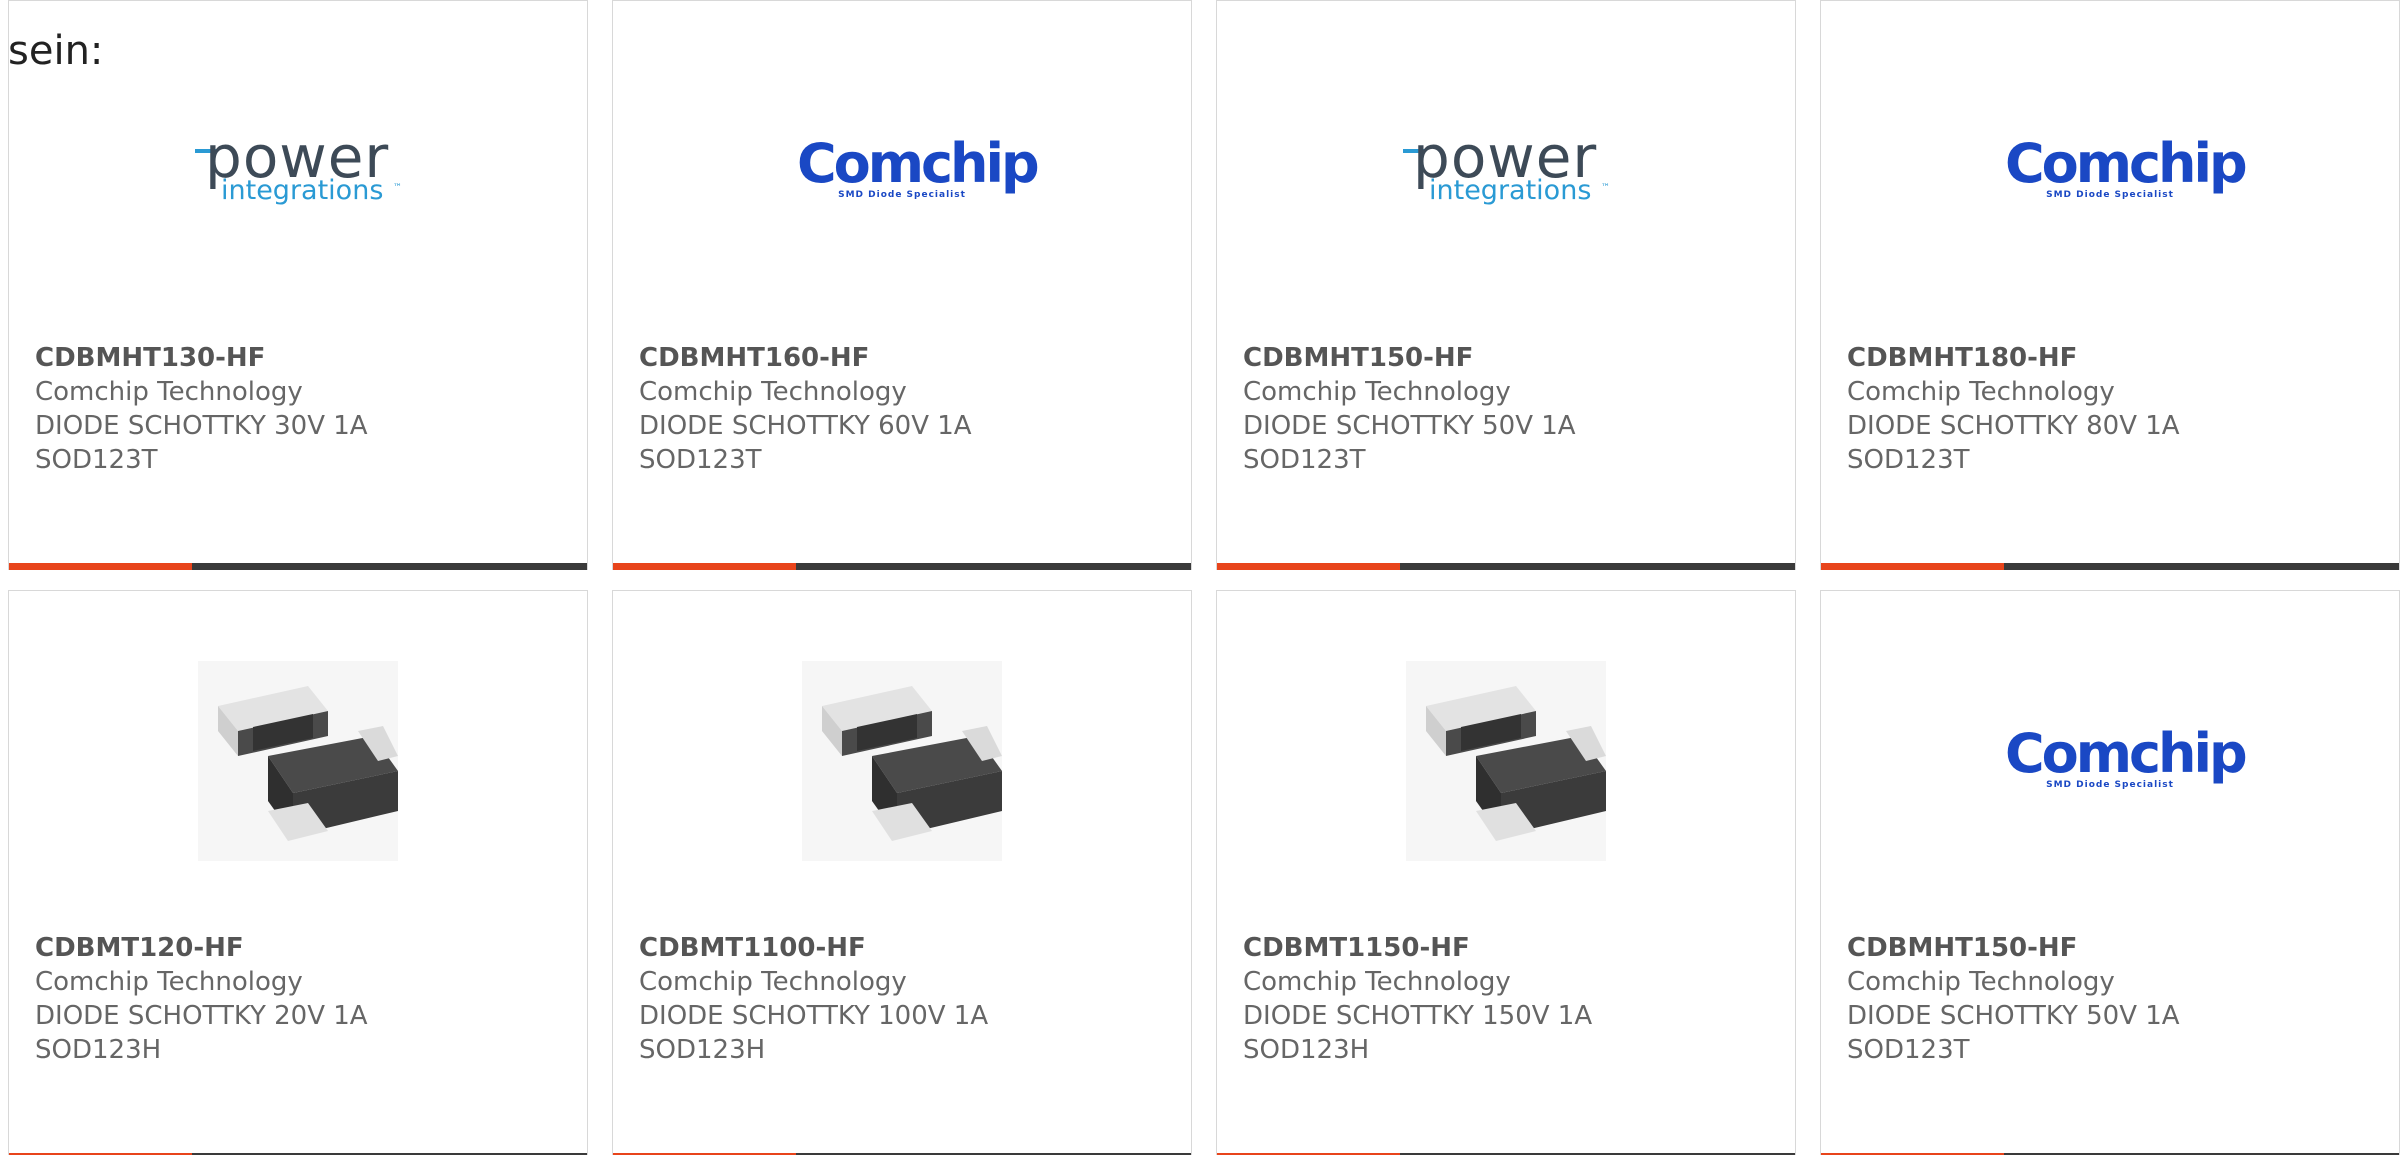 The image size is (2400, 1155). I want to click on part-number-link: CDBMHT180-HF, so click(2013, 358).